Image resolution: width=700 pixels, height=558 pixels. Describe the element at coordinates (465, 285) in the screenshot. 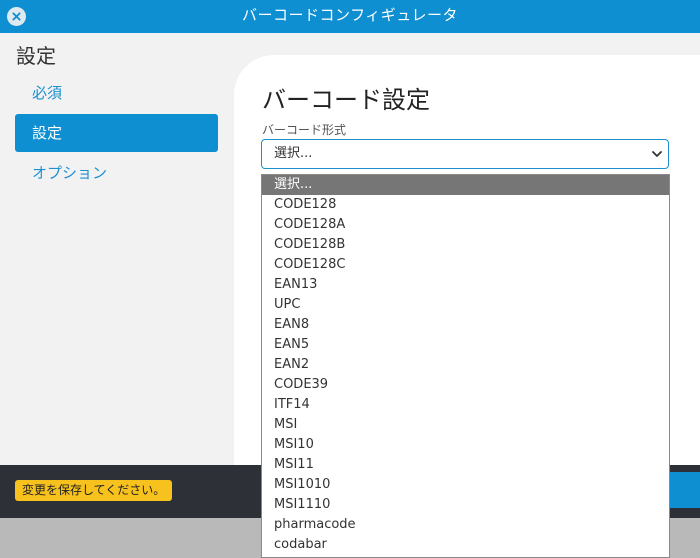

I see `dropdown-option: EAN13` at that location.